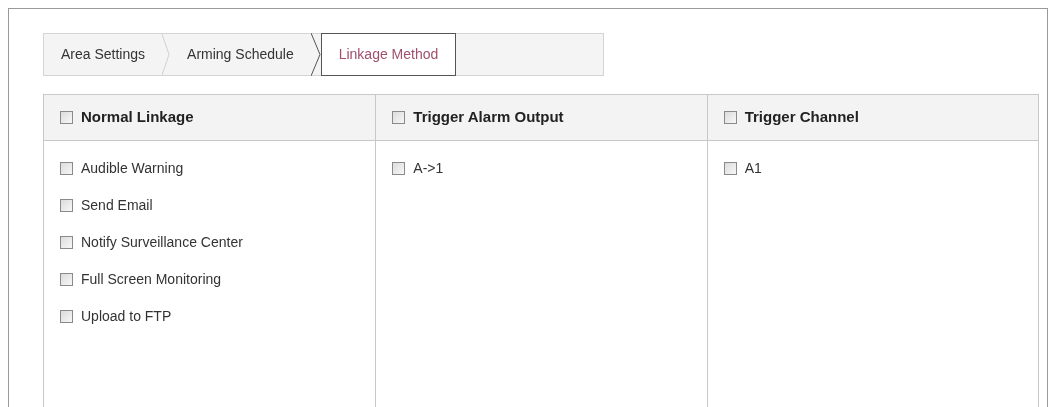 This screenshot has height=407, width=1056. What do you see at coordinates (132, 168) in the screenshot?
I see `option-label: Audible Warning` at bounding box center [132, 168].